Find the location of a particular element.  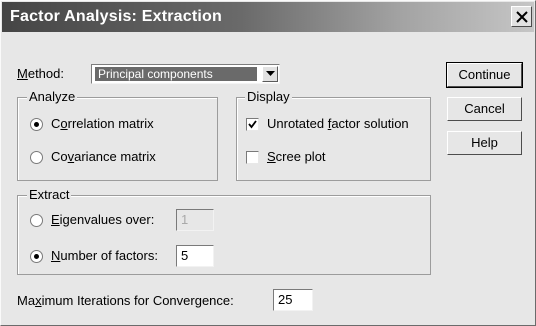

continue-button: Continue is located at coordinates (484, 75).